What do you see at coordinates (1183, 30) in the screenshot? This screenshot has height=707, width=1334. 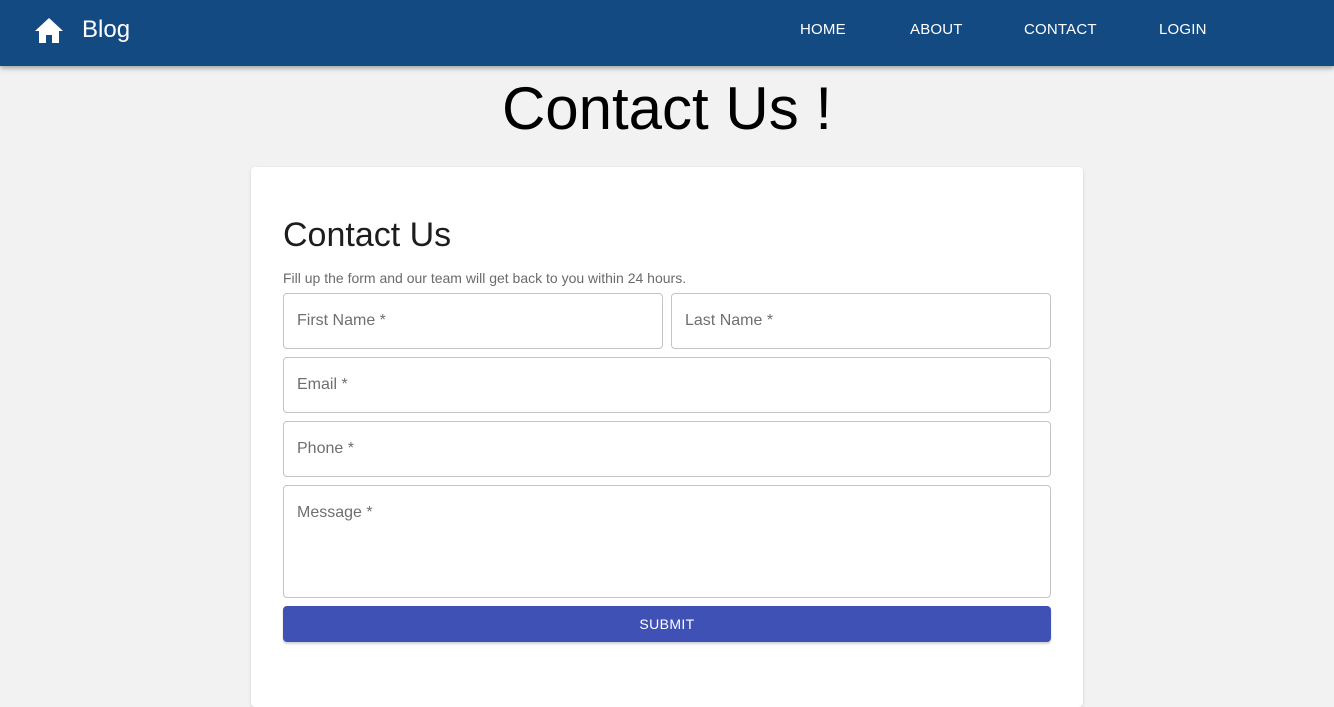 I see `nav-login: LOGIN` at bounding box center [1183, 30].